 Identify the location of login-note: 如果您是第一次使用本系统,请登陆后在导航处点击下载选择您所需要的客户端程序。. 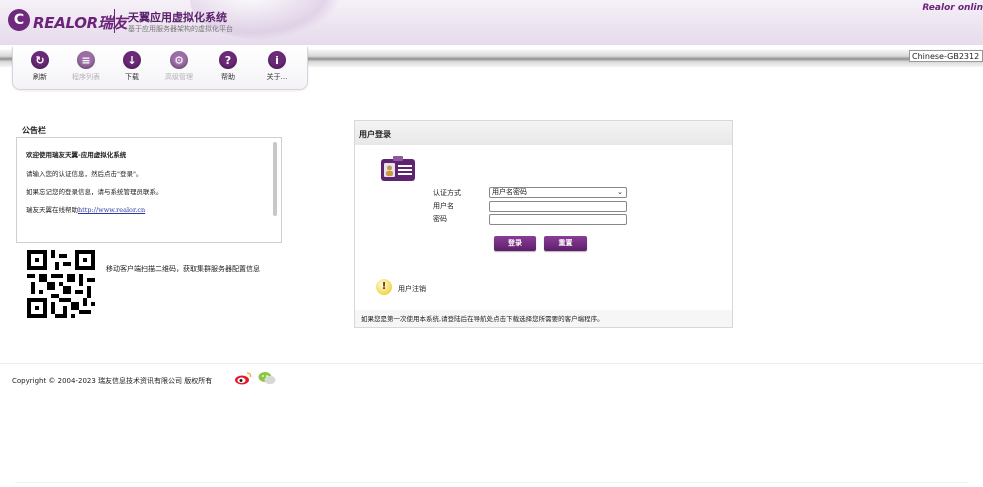
(482, 319).